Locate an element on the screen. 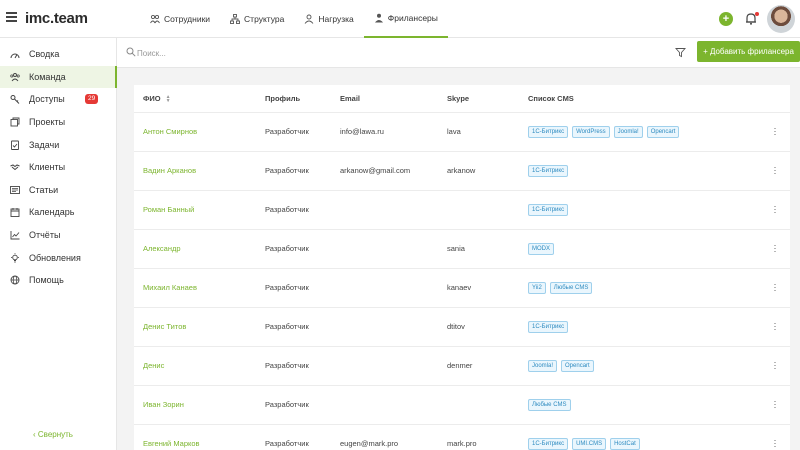  chart-icon is located at coordinates (15, 235).